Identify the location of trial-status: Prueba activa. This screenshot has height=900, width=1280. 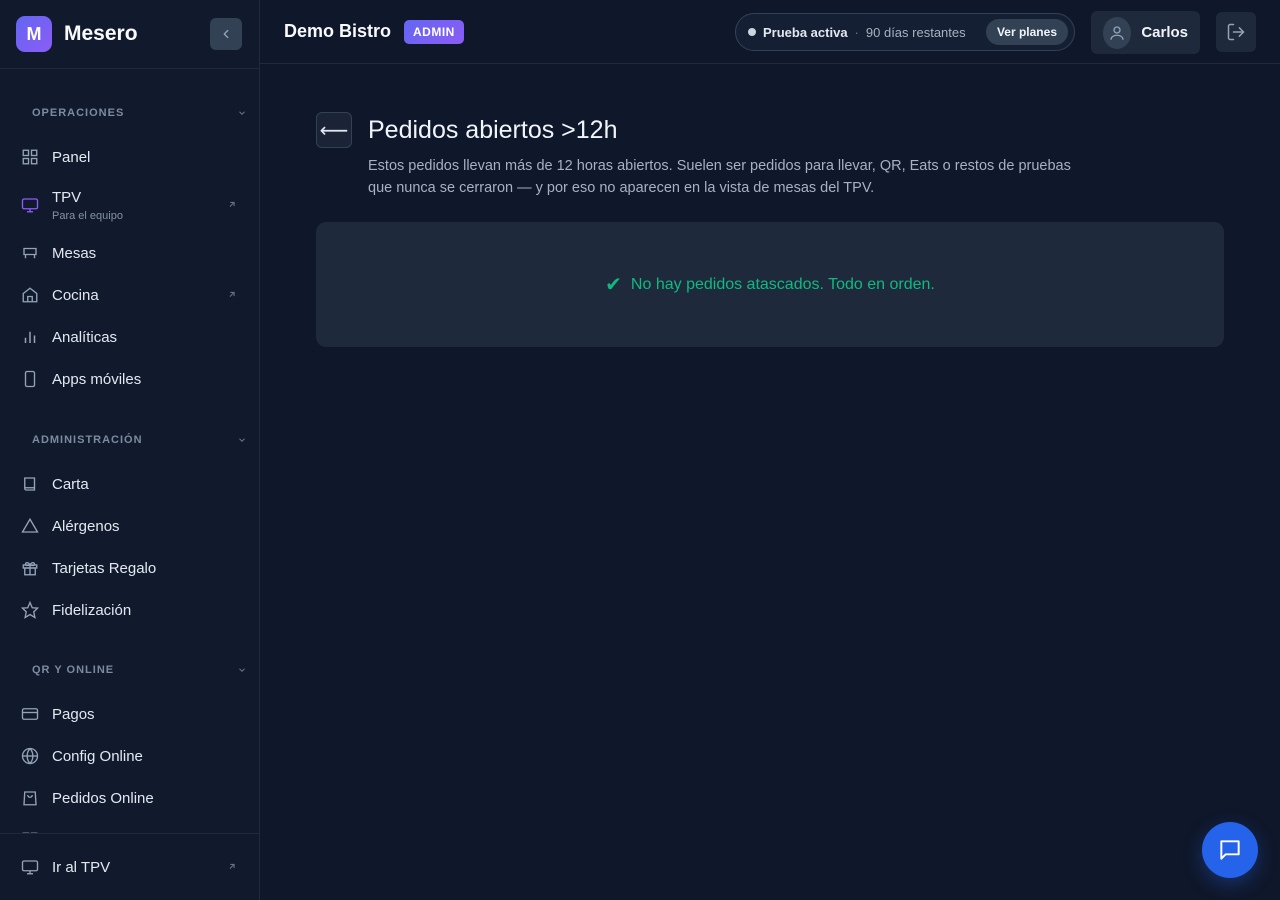
(805, 32).